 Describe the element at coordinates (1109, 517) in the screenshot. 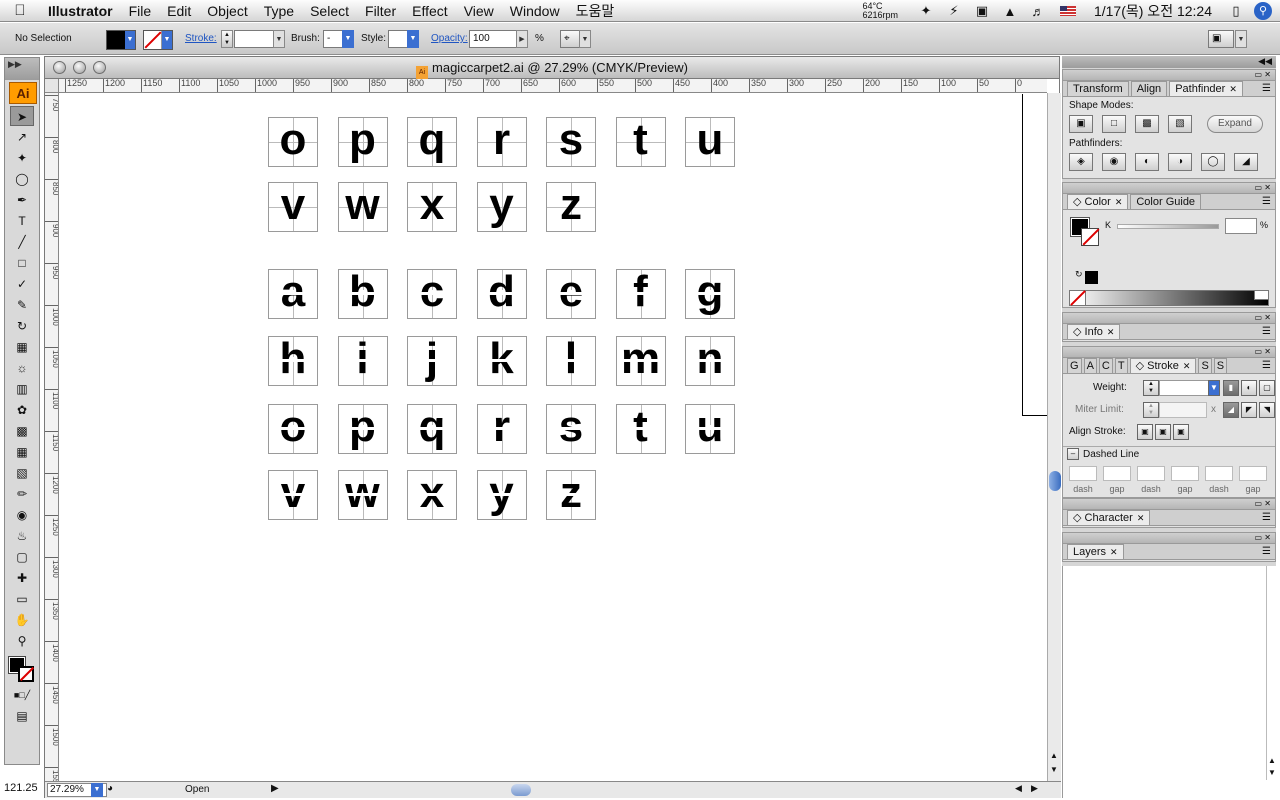

I see `tab-character: ◇ Character ✕` at that location.